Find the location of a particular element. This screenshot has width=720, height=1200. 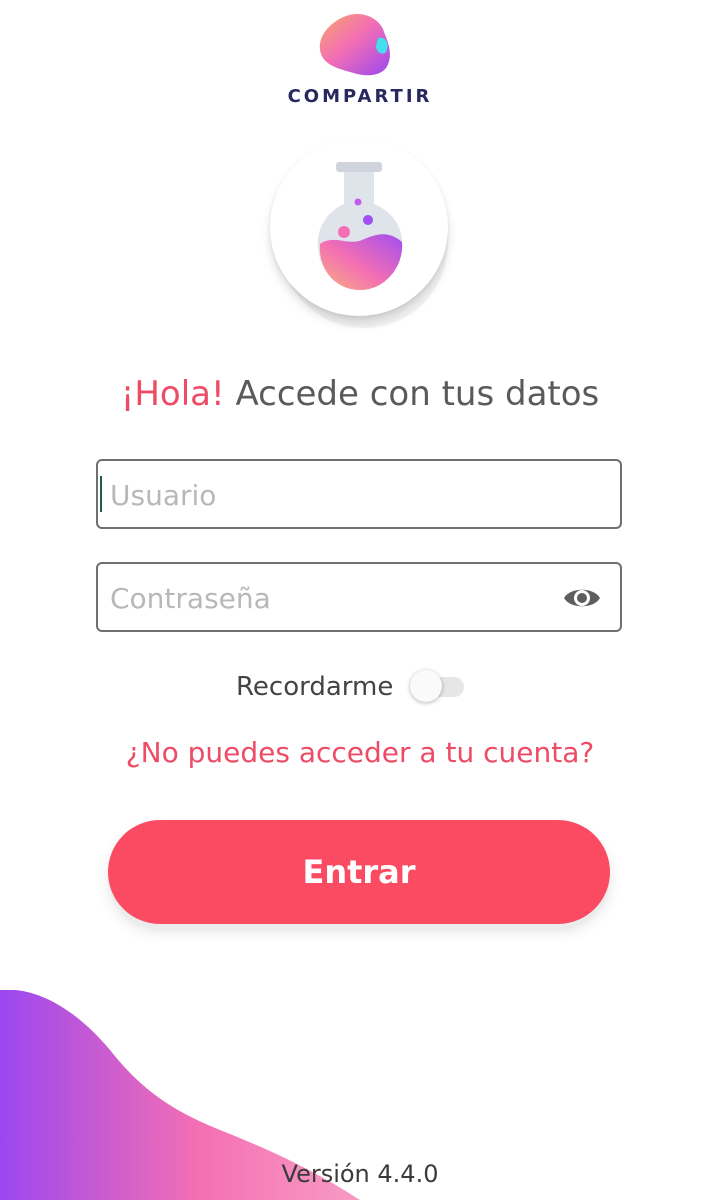

password-field is located at coordinates (359, 597).